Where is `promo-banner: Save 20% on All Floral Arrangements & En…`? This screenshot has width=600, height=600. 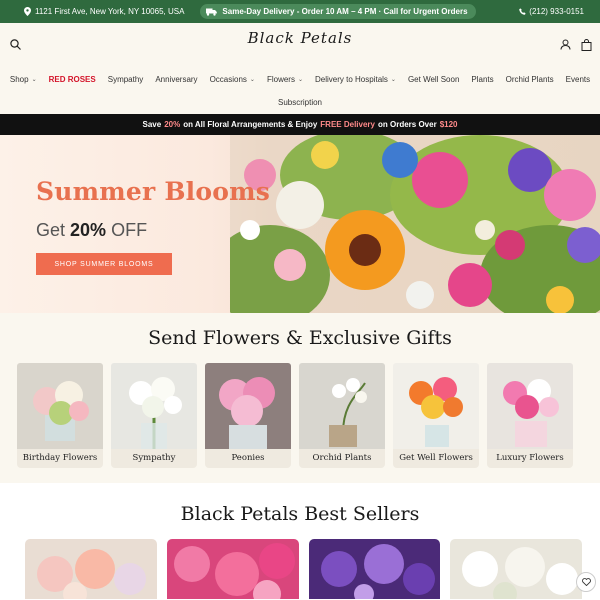 promo-banner: Save 20% on All Floral Arrangements & En… is located at coordinates (300, 124).